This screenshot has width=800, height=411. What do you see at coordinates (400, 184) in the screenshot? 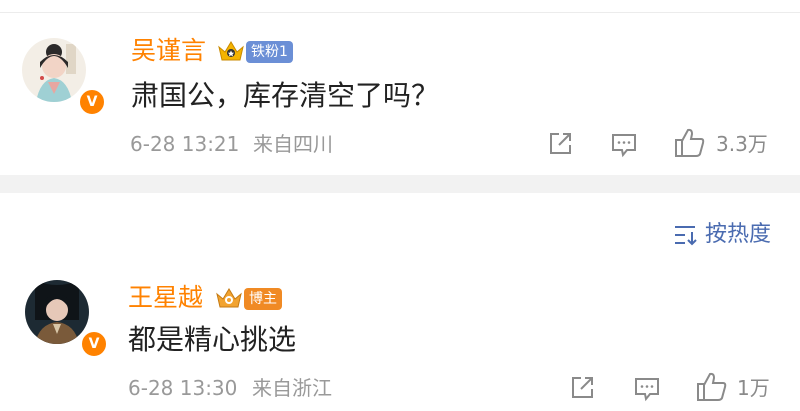
I see `section-divider` at bounding box center [400, 184].